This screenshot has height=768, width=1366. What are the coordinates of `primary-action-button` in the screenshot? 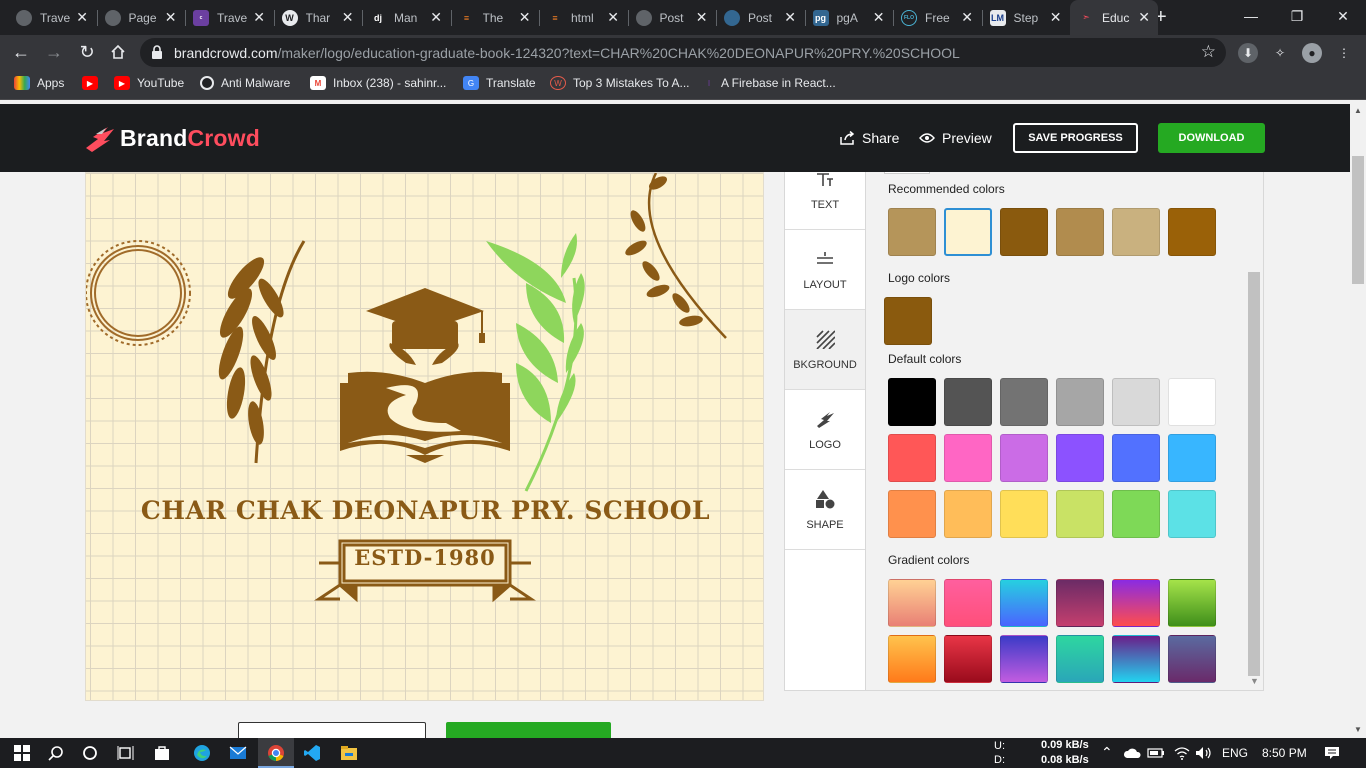 It's located at (528, 730).